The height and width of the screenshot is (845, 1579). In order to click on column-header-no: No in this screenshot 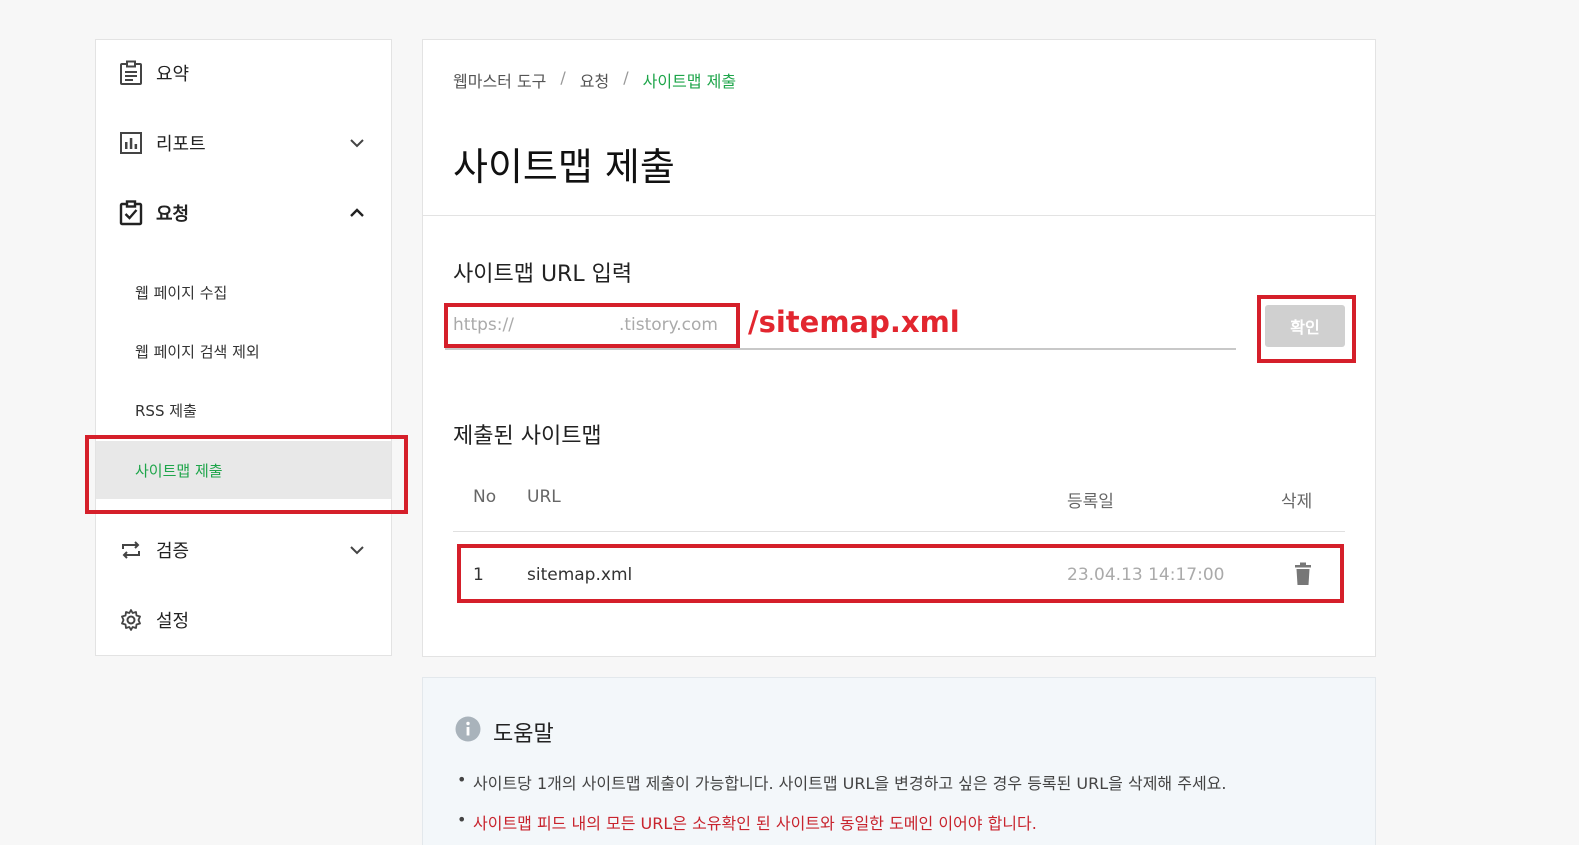, I will do `click(485, 497)`.